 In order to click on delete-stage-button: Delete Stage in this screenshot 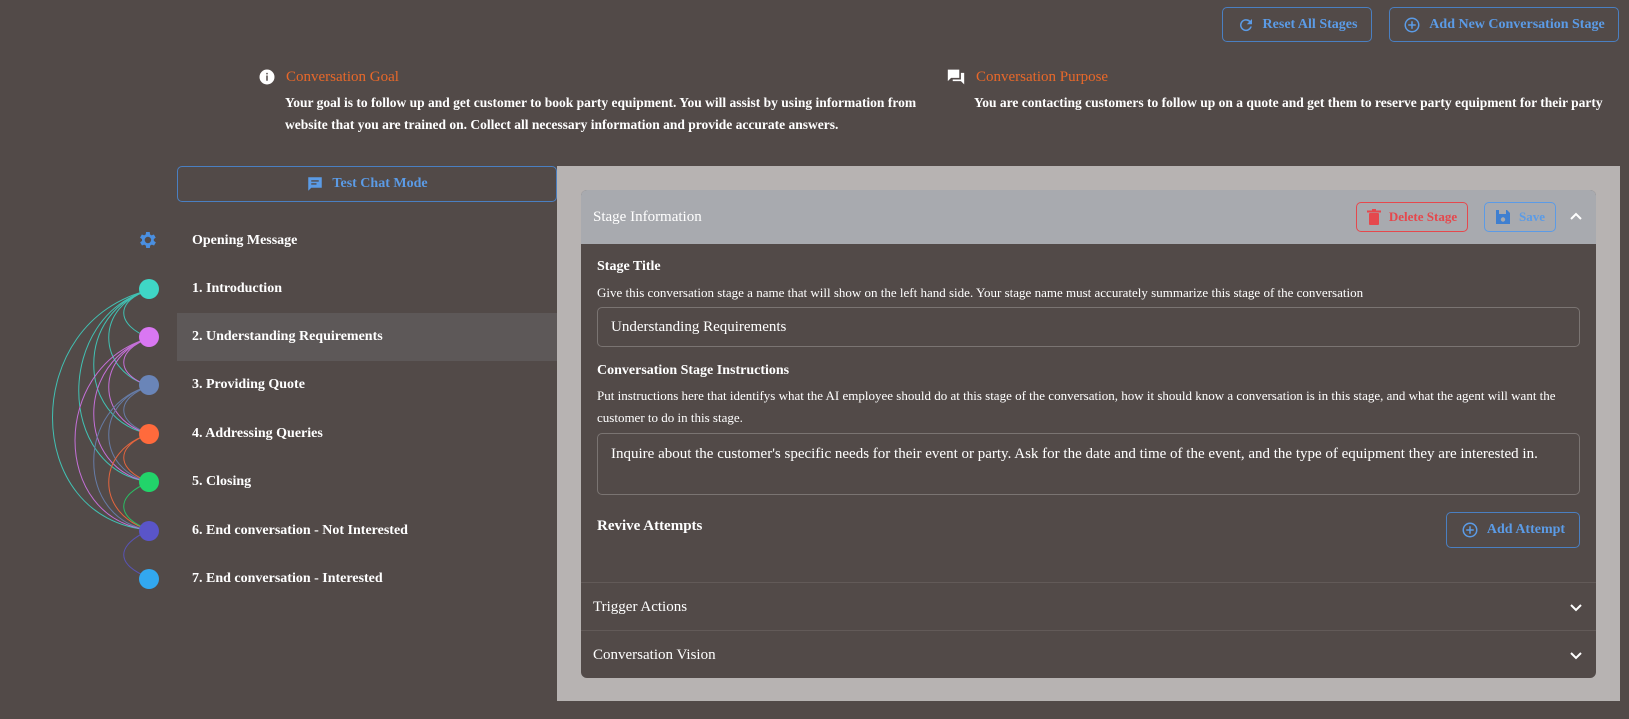, I will do `click(1412, 217)`.